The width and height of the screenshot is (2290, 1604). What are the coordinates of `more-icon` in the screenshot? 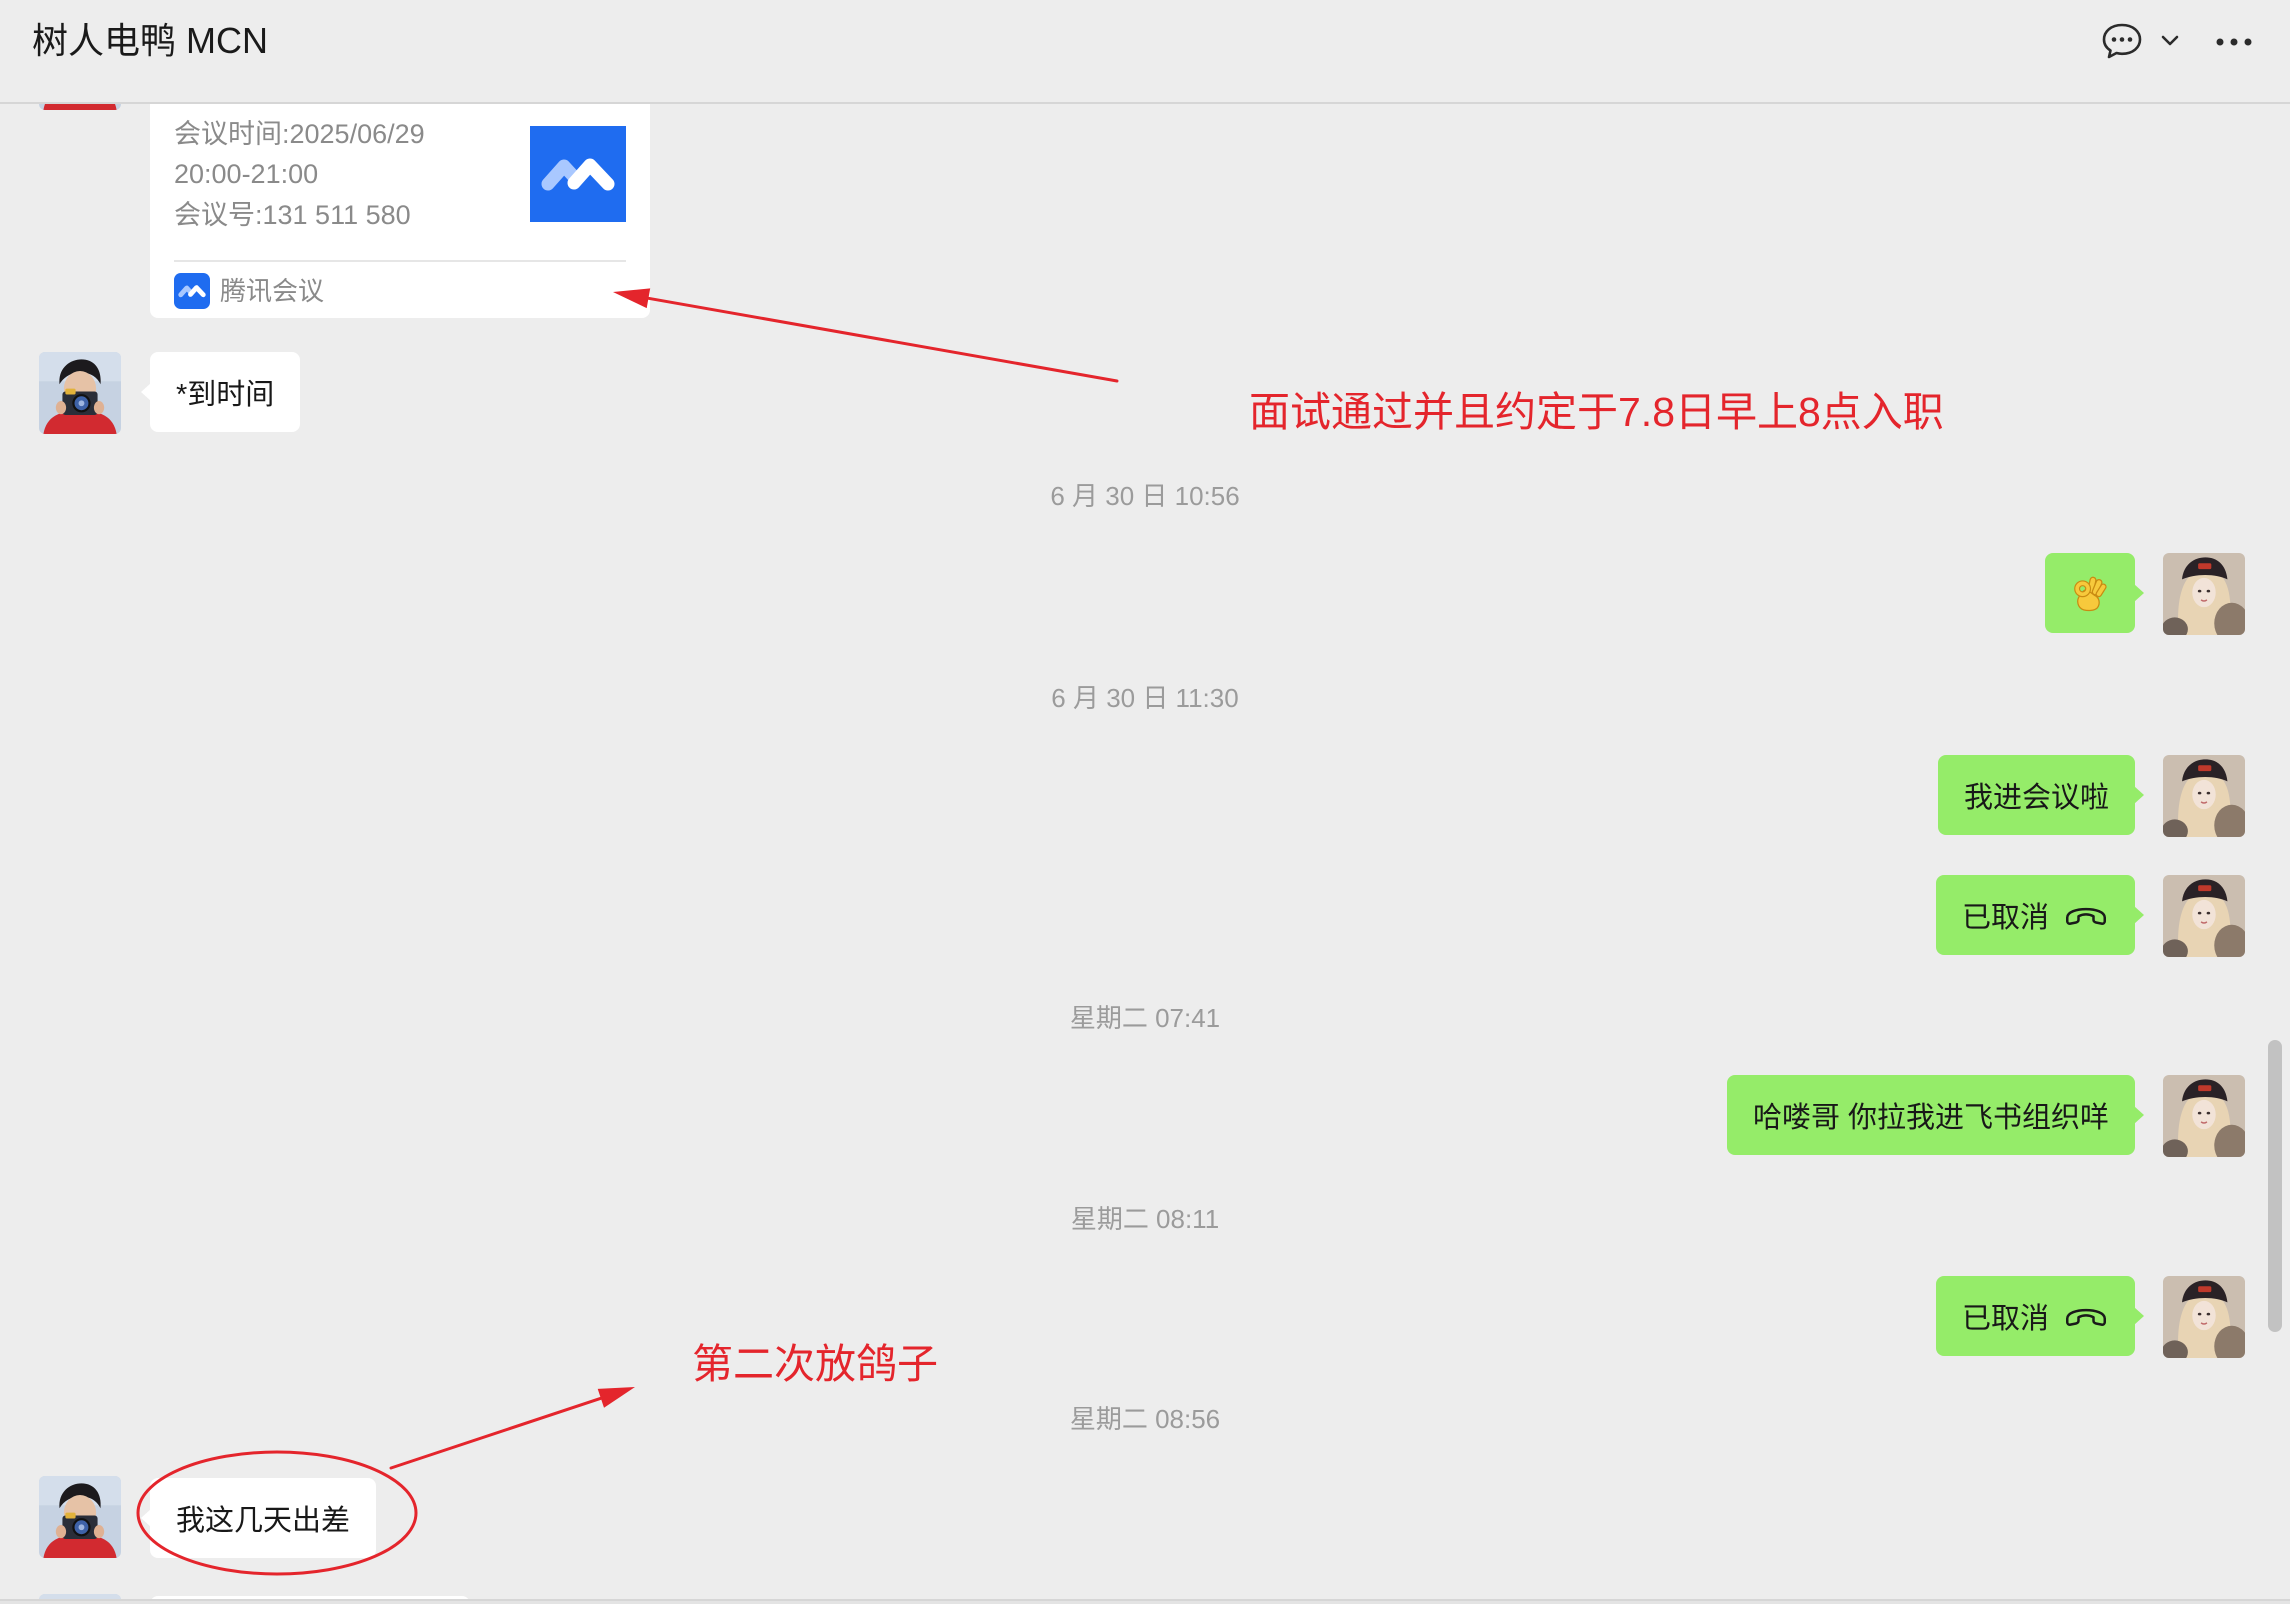 It's located at (2234, 42).